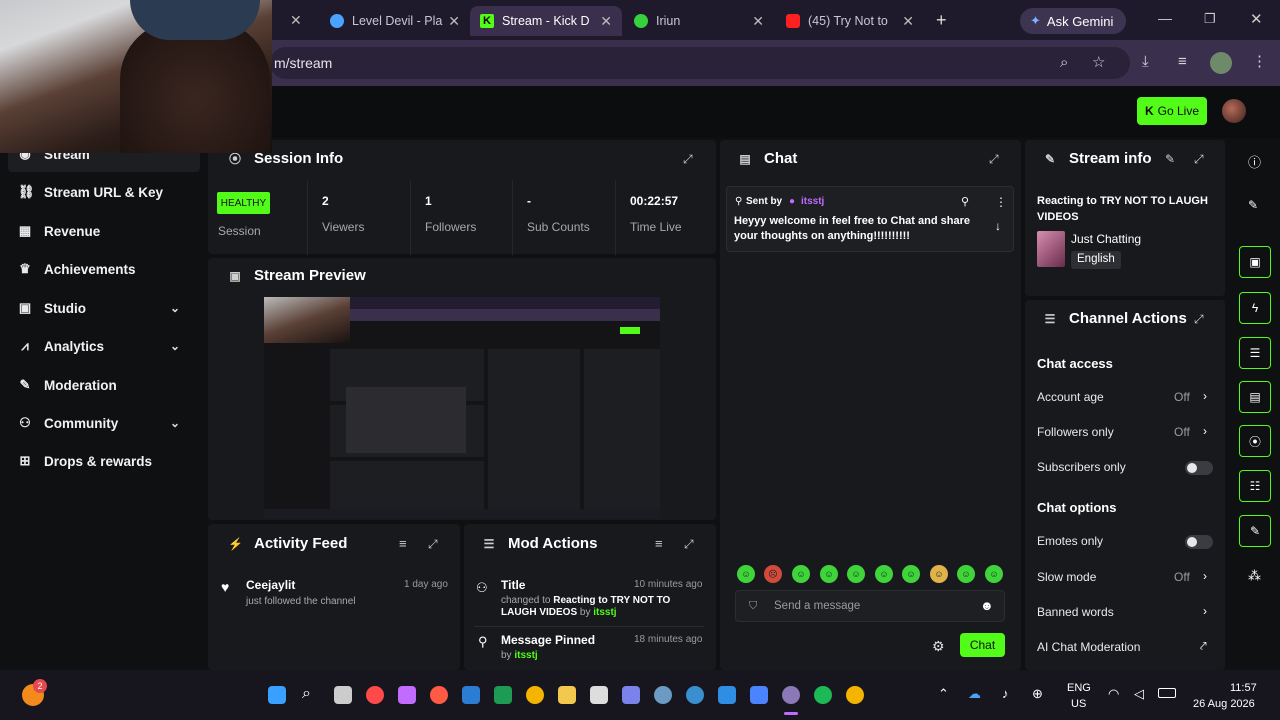 This screenshot has height=720, width=1280. I want to click on stream-preview-video, so click(462, 408).